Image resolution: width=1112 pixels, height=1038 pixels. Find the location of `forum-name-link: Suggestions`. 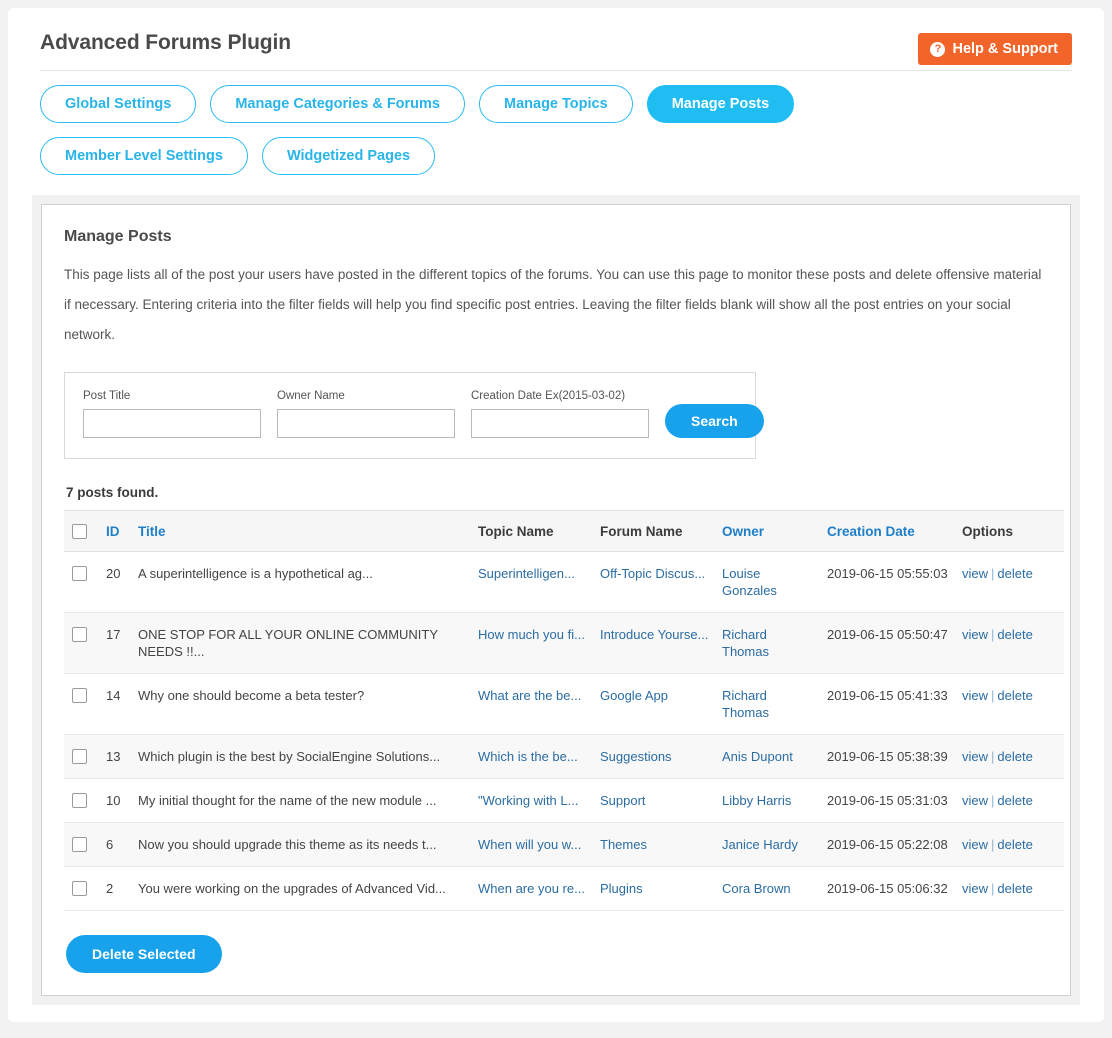

forum-name-link: Suggestions is located at coordinates (636, 756).